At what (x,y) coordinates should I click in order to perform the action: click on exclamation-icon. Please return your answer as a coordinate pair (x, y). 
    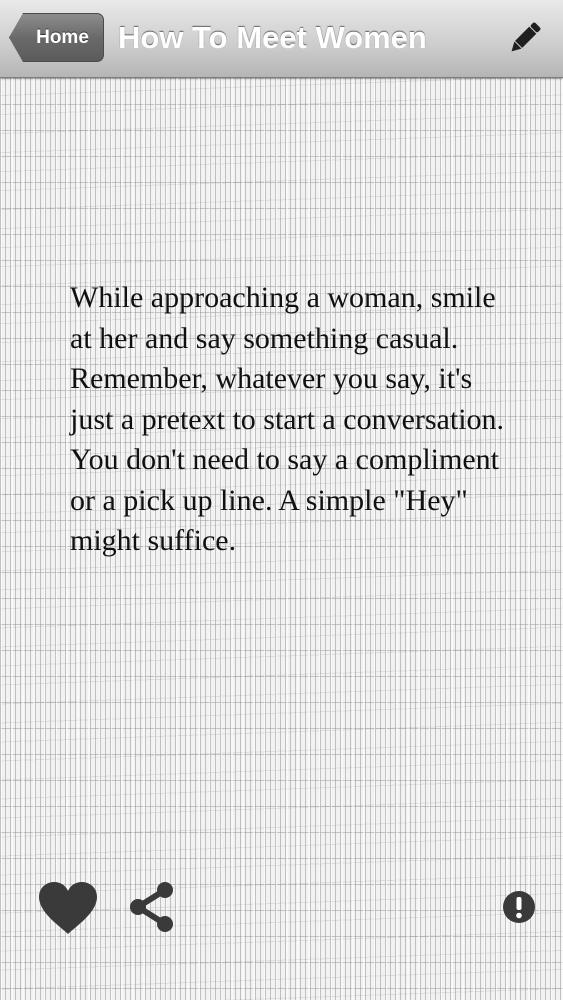
    Looking at the image, I should click on (519, 907).